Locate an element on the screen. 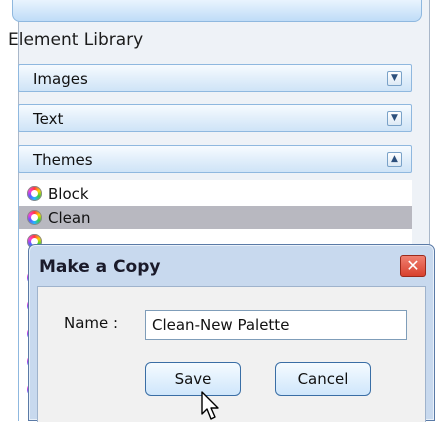 The image size is (435, 422). chevron-up-icon: ▲ is located at coordinates (394, 159).